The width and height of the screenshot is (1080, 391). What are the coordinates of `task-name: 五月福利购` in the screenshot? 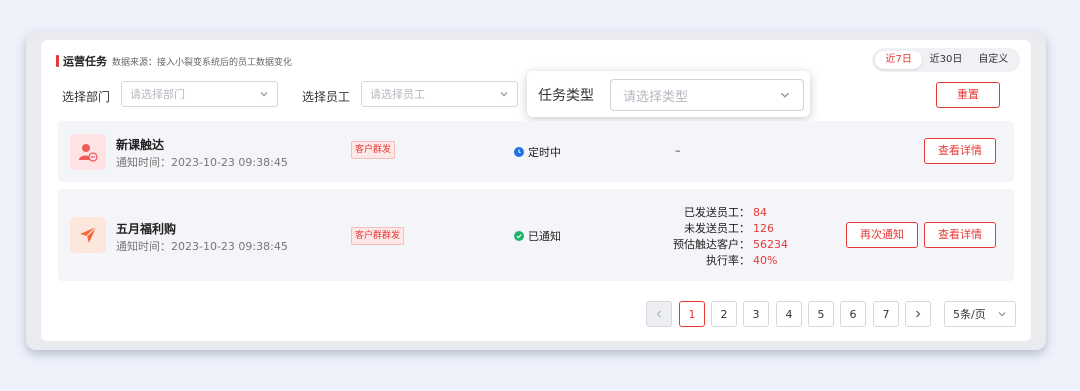 It's located at (146, 229).